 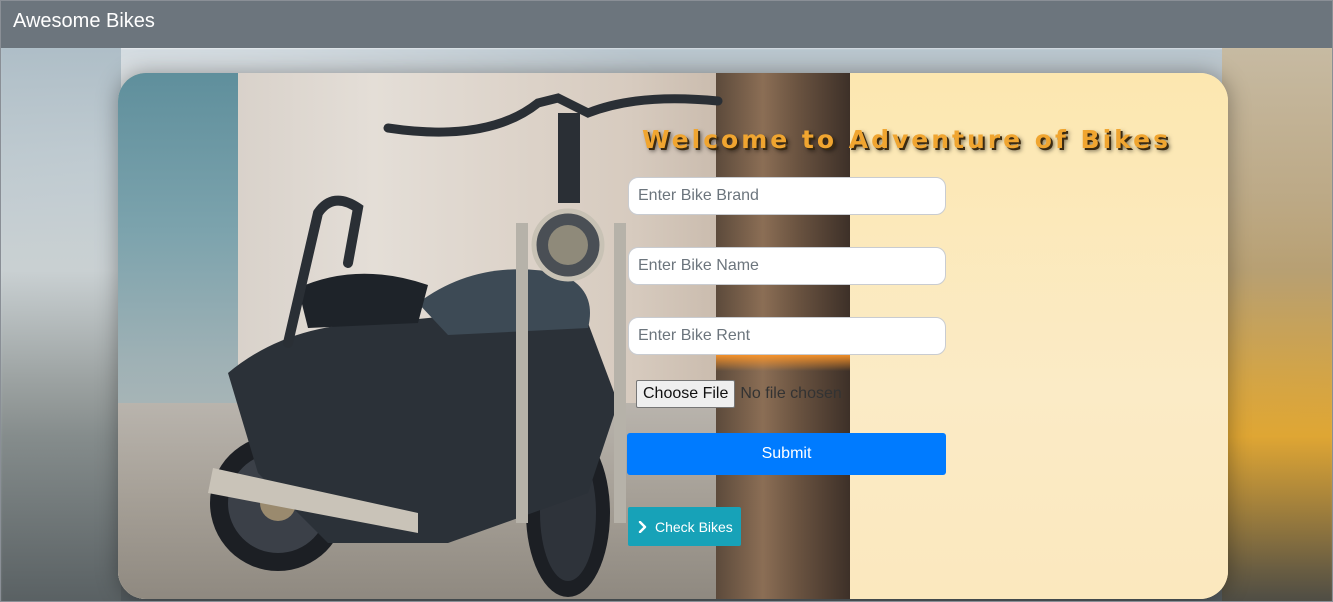 What do you see at coordinates (61, 324) in the screenshot?
I see `background-left-blur` at bounding box center [61, 324].